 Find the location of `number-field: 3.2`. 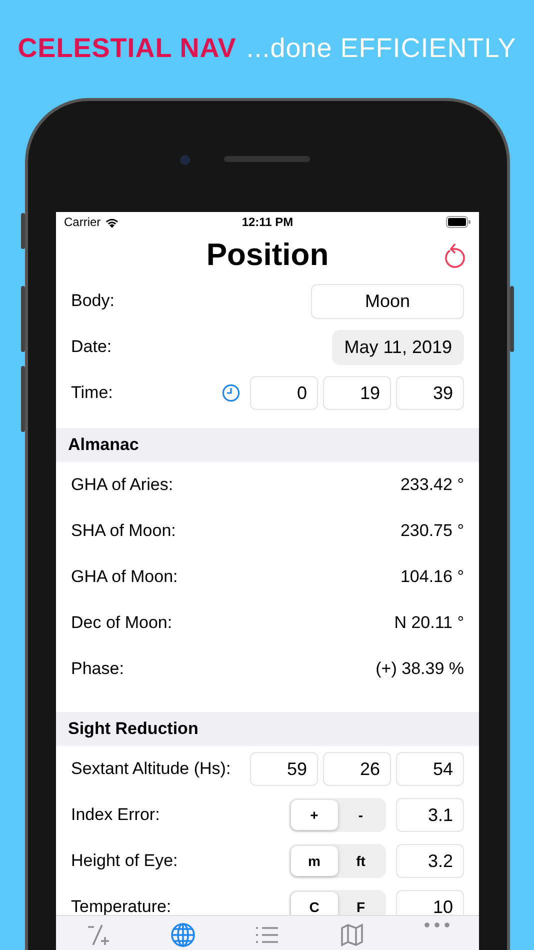

number-field: 3.2 is located at coordinates (430, 861).